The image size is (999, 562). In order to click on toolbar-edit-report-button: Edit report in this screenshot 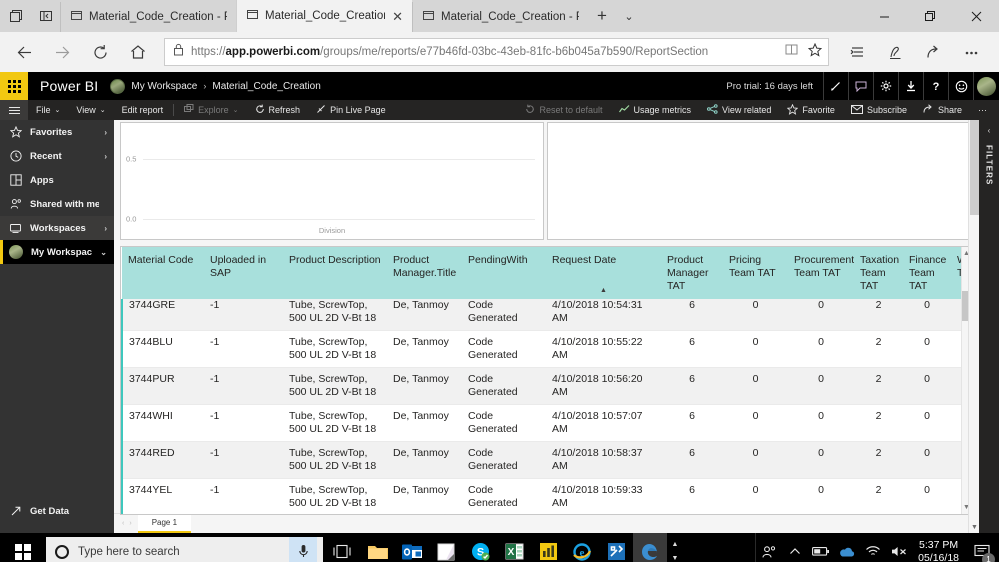, I will do `click(143, 110)`.